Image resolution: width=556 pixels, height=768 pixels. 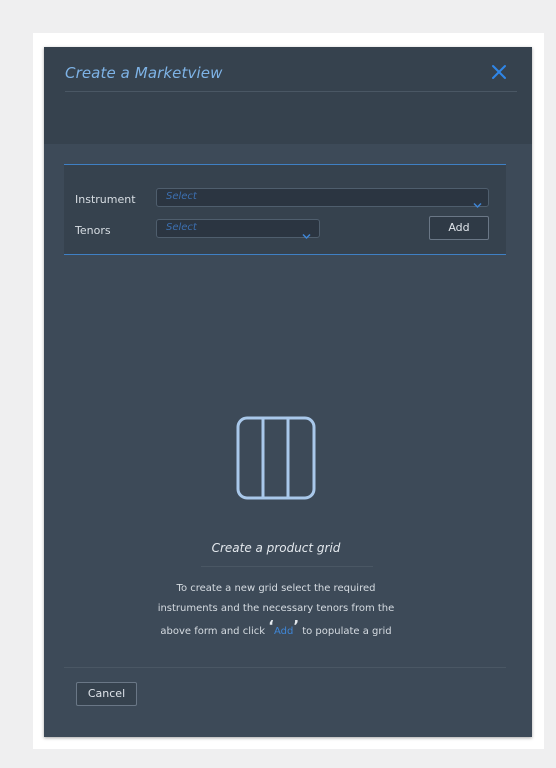 What do you see at coordinates (285, 209) in the screenshot?
I see `selection-form: Instrument Select Tenors Select Add` at bounding box center [285, 209].